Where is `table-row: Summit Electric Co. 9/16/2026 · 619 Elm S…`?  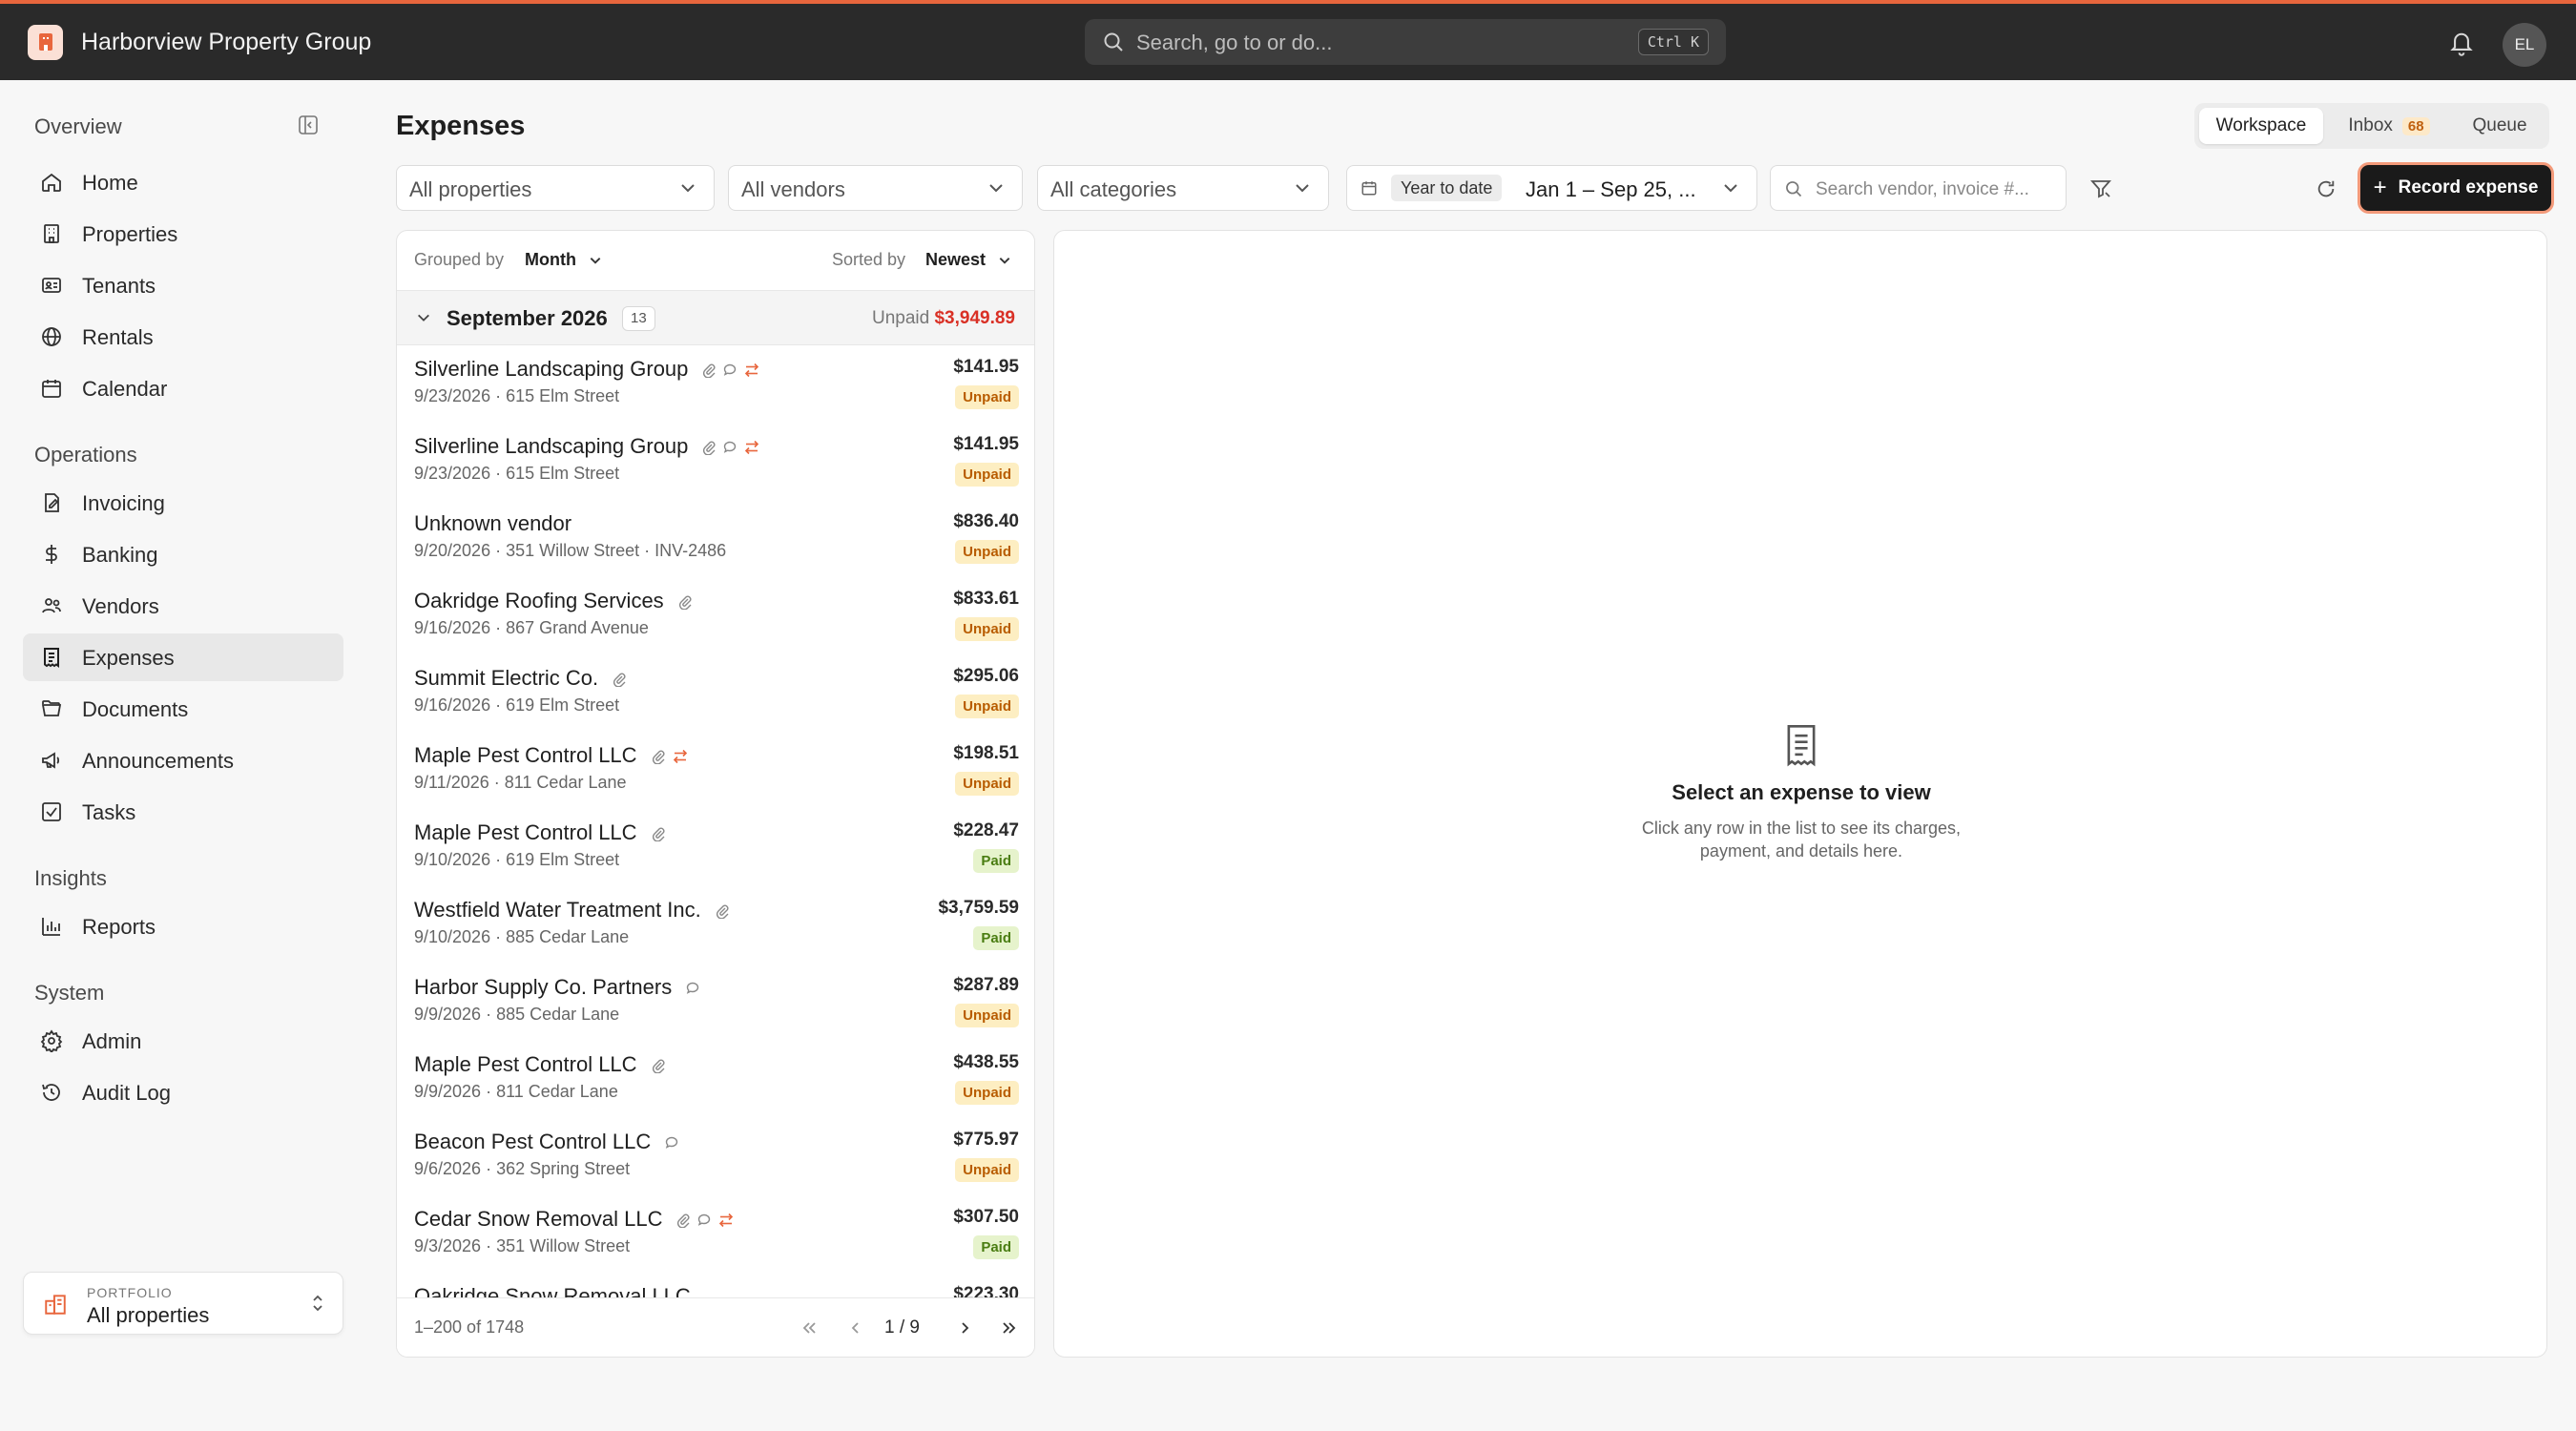 table-row: Summit Electric Co. 9/16/2026 · 619 Elm S… is located at coordinates (715, 693).